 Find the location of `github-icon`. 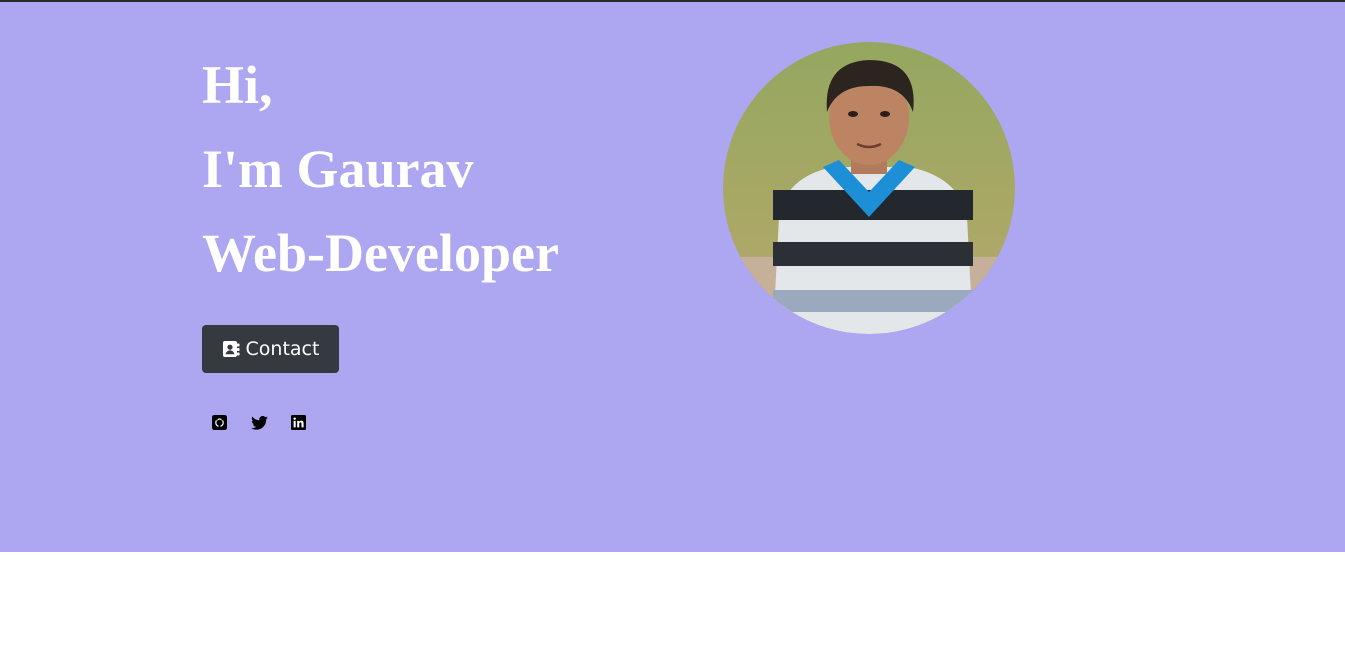

github-icon is located at coordinates (219, 425).